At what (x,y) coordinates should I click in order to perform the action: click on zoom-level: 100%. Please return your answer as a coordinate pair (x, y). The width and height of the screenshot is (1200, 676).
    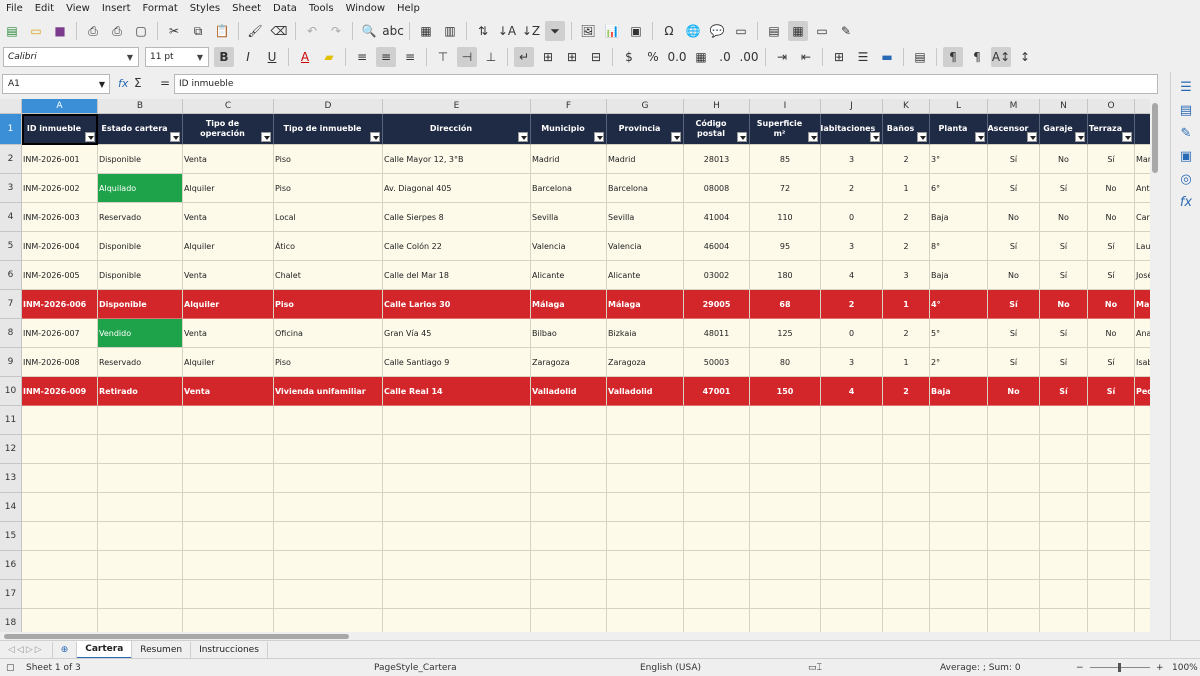
    Looking at the image, I should click on (1185, 668).